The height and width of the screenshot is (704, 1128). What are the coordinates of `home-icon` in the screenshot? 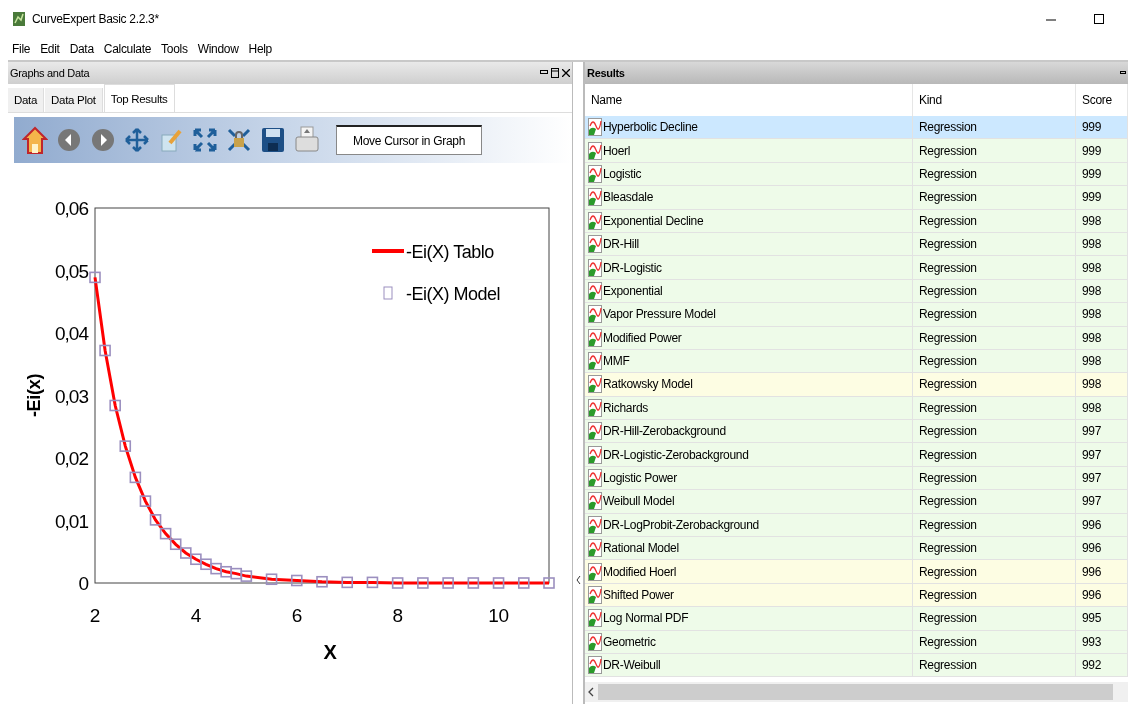 It's located at (35, 140).